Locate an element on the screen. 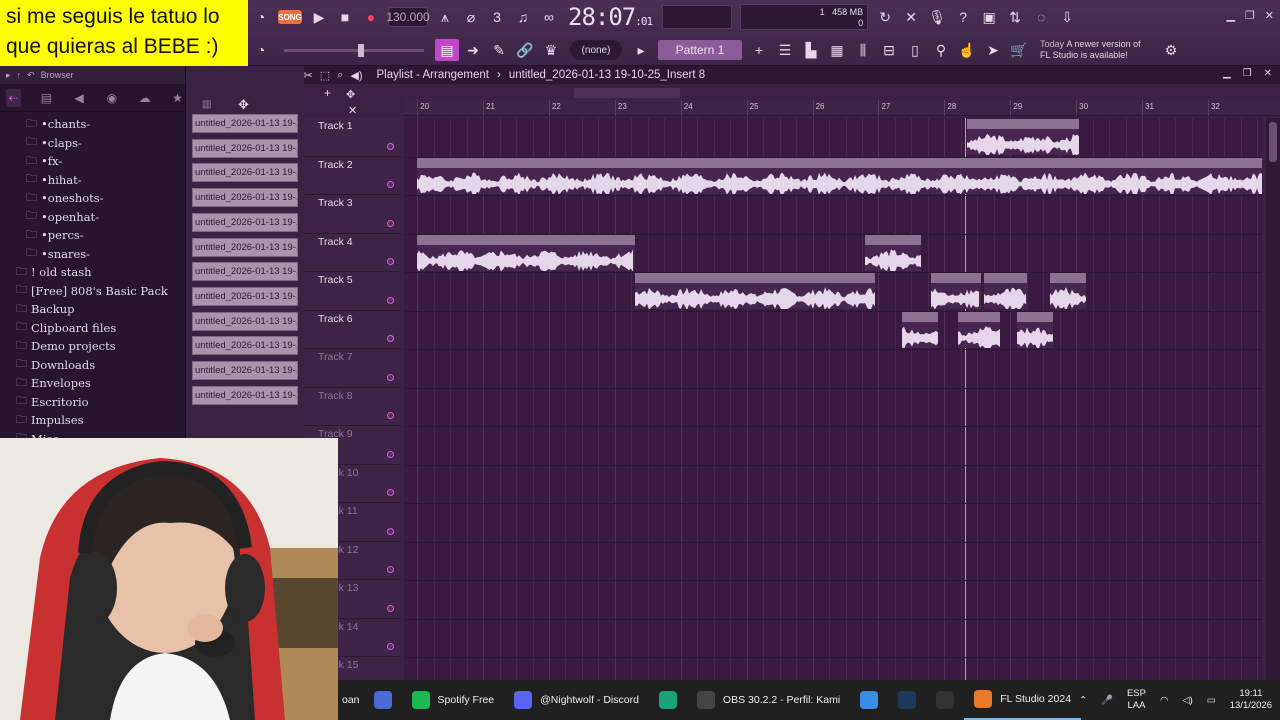 The image size is (1280, 720). clip-pattern-icon: ▥ is located at coordinates (206, 104).